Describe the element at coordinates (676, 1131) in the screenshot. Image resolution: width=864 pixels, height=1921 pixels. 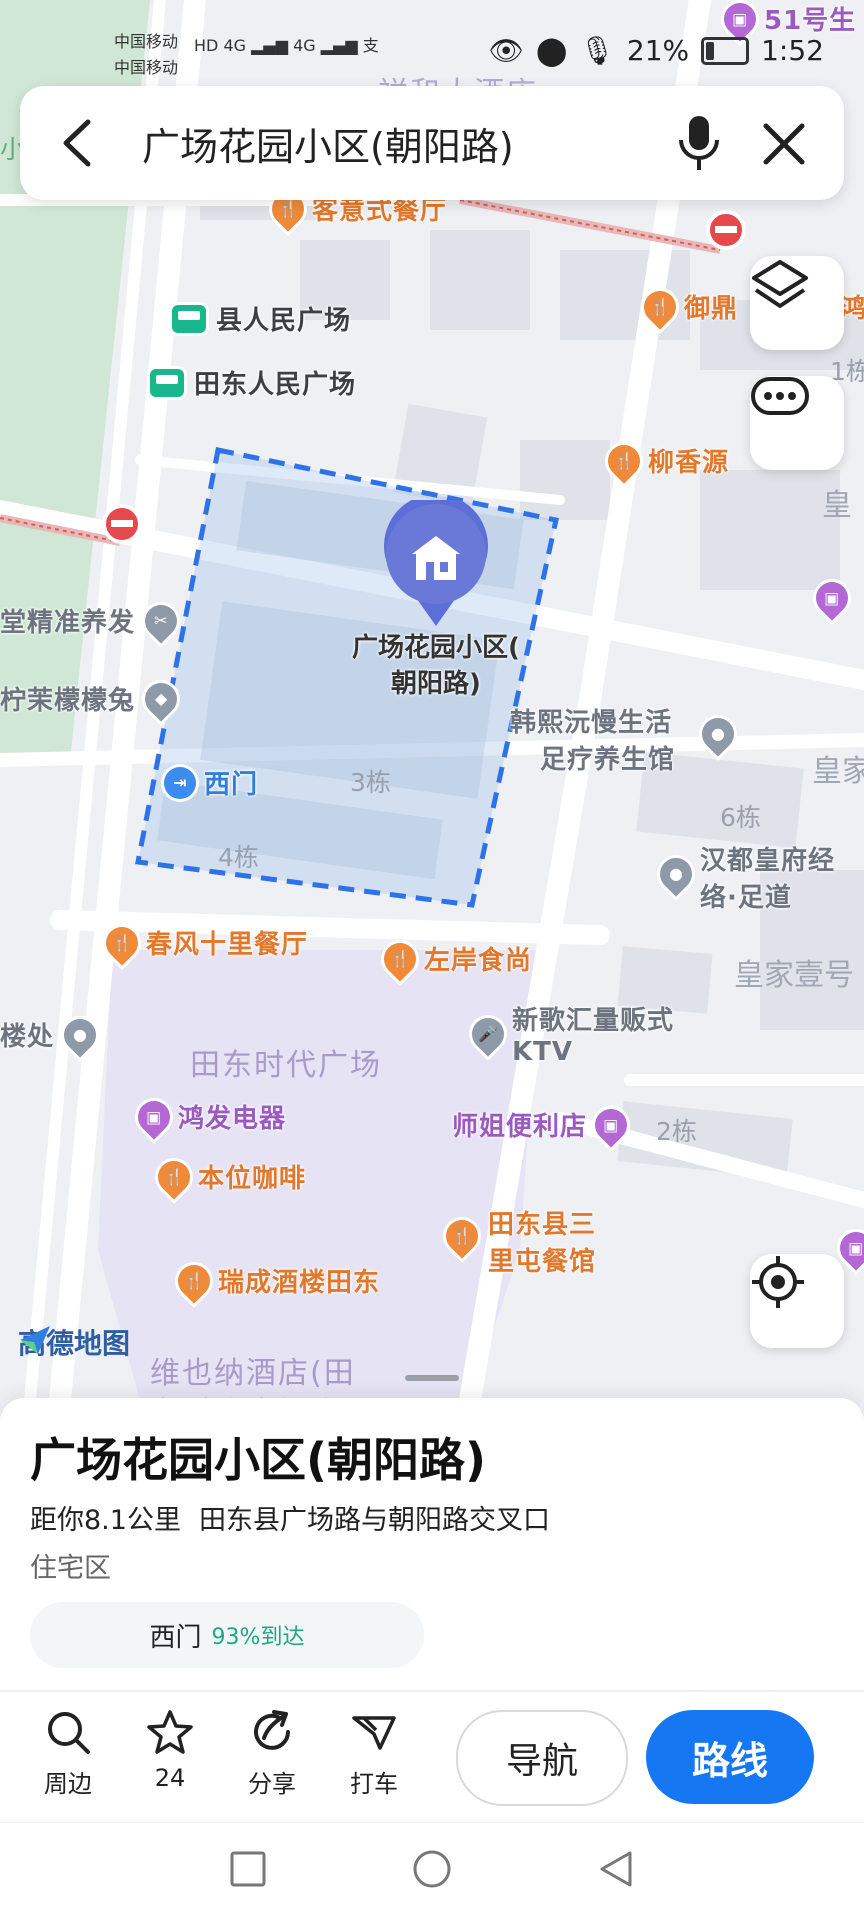
I see `label-building-2: 2栋` at that location.